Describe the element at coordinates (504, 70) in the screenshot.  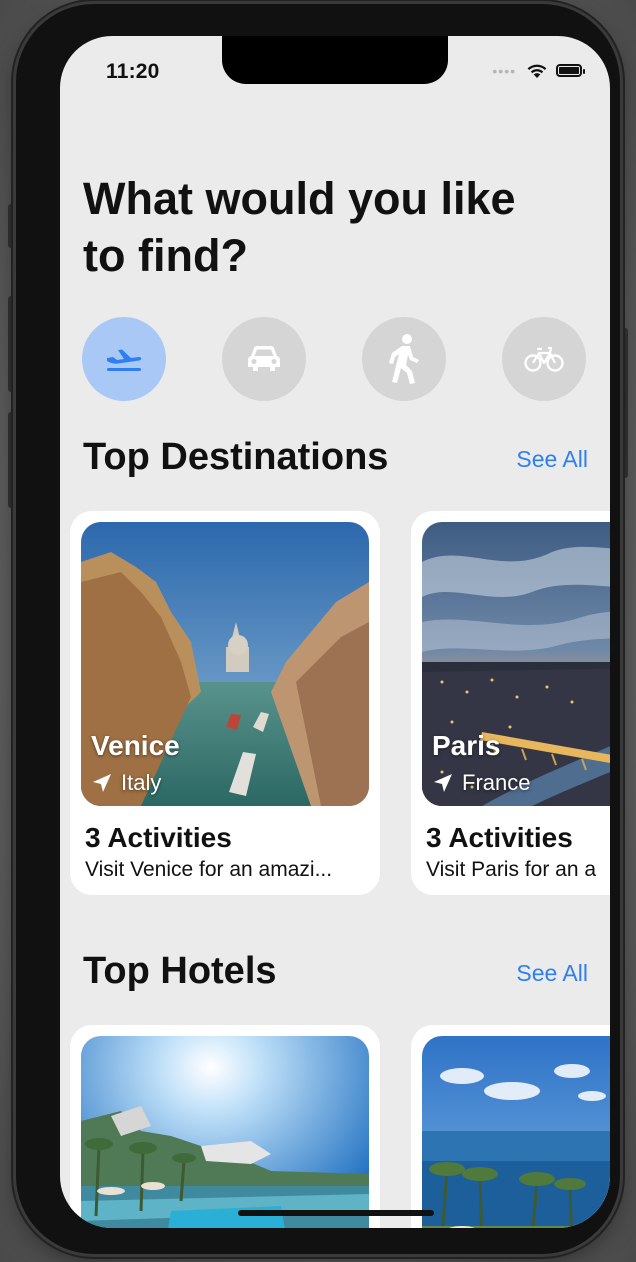
I see `cellular-dots-icon: ••••` at that location.